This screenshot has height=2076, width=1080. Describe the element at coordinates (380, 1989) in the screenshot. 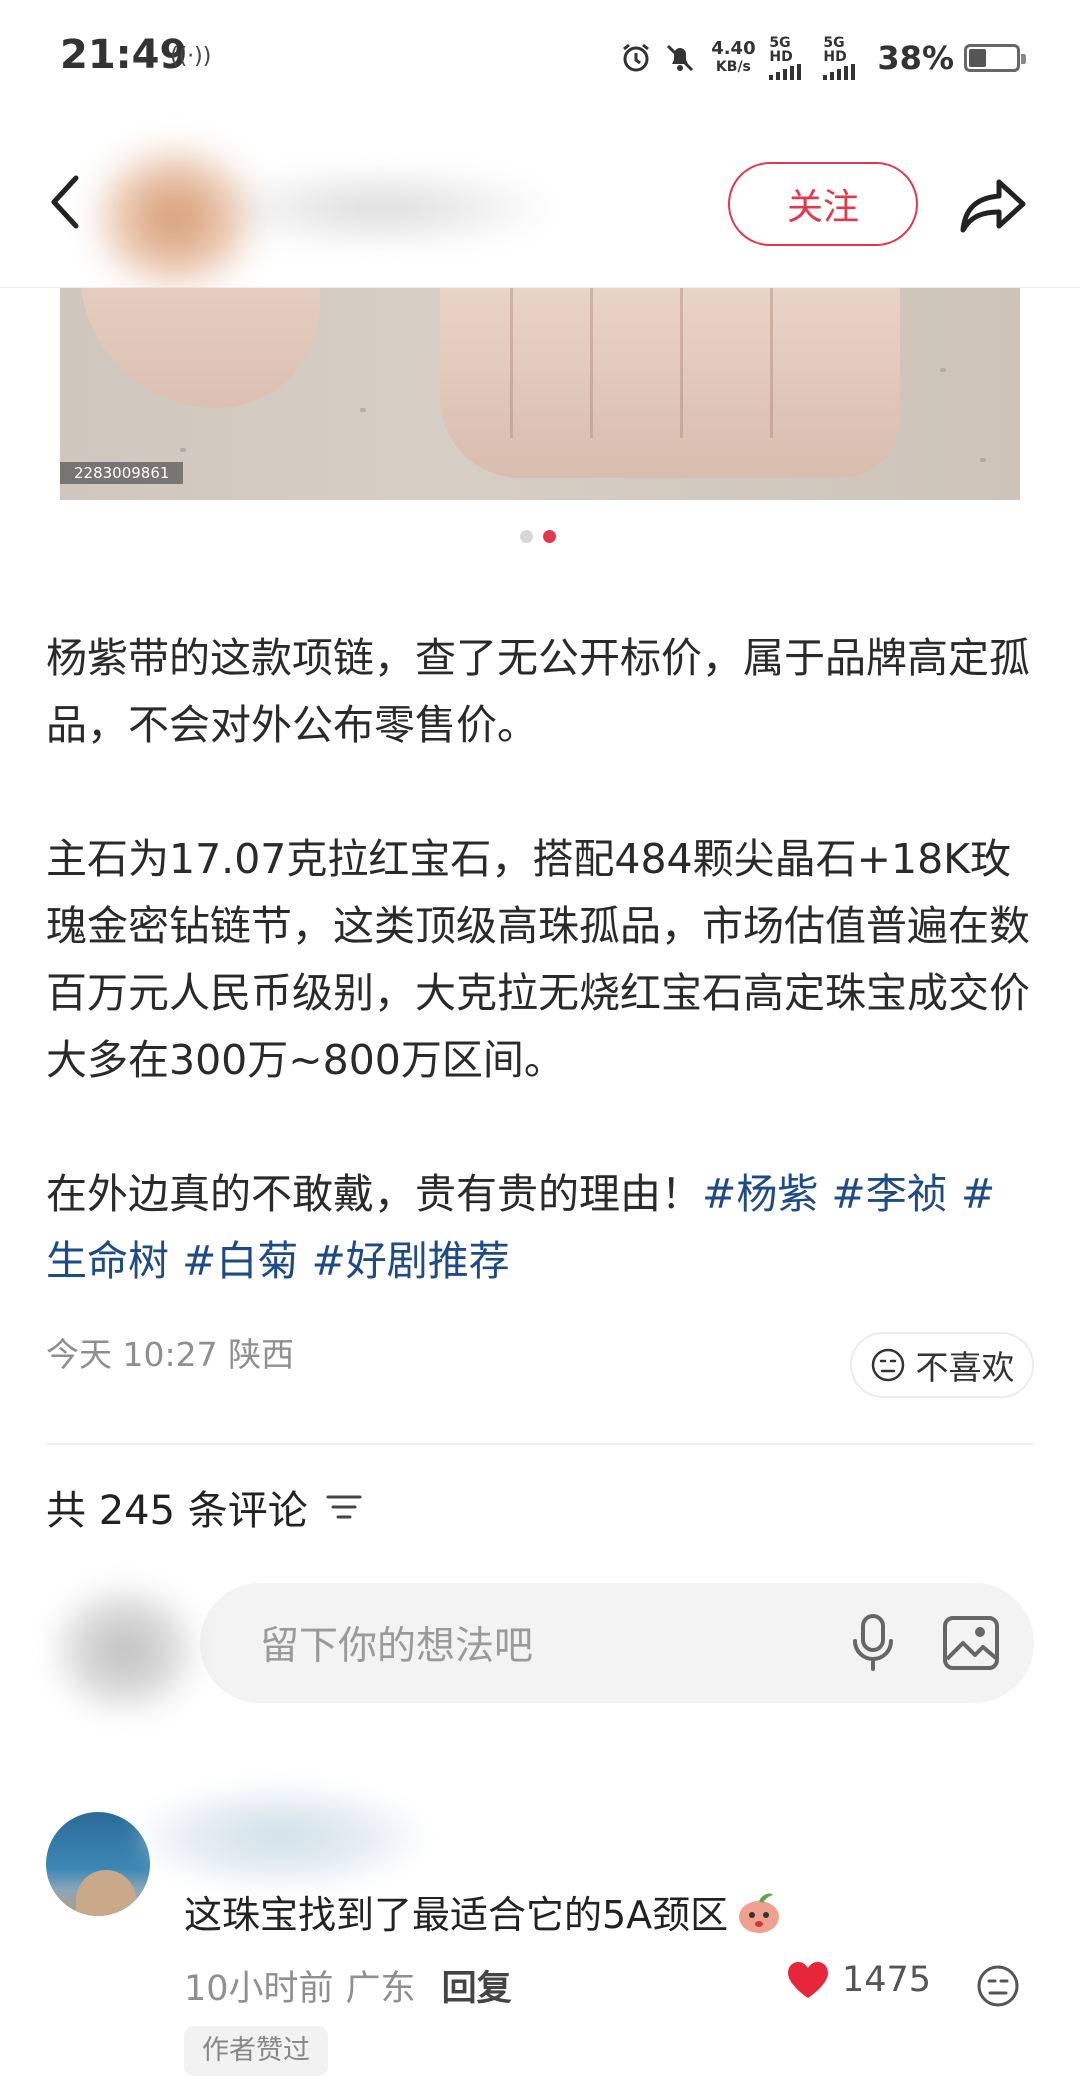

I see `comment-location: 广东` at that location.